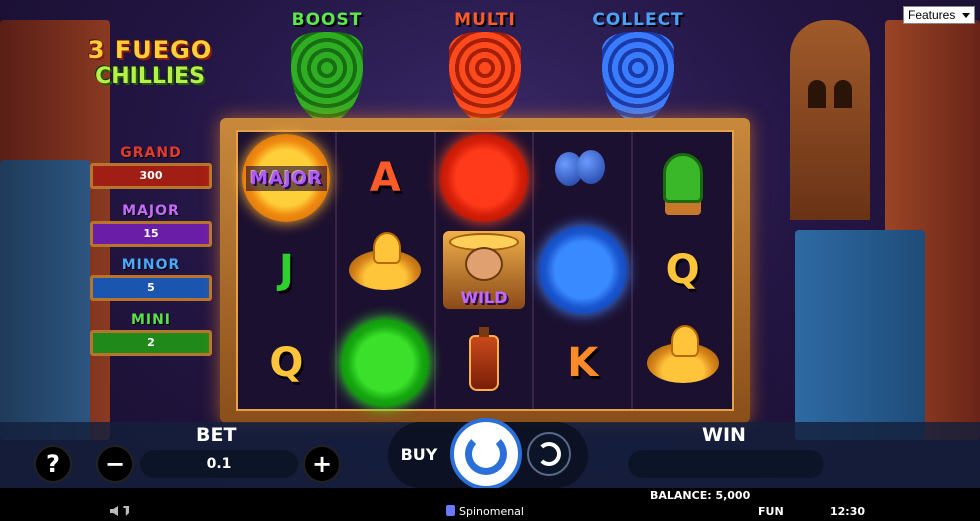 The height and width of the screenshot is (521, 980). I want to click on bet-value-display: 0.1, so click(219, 464).